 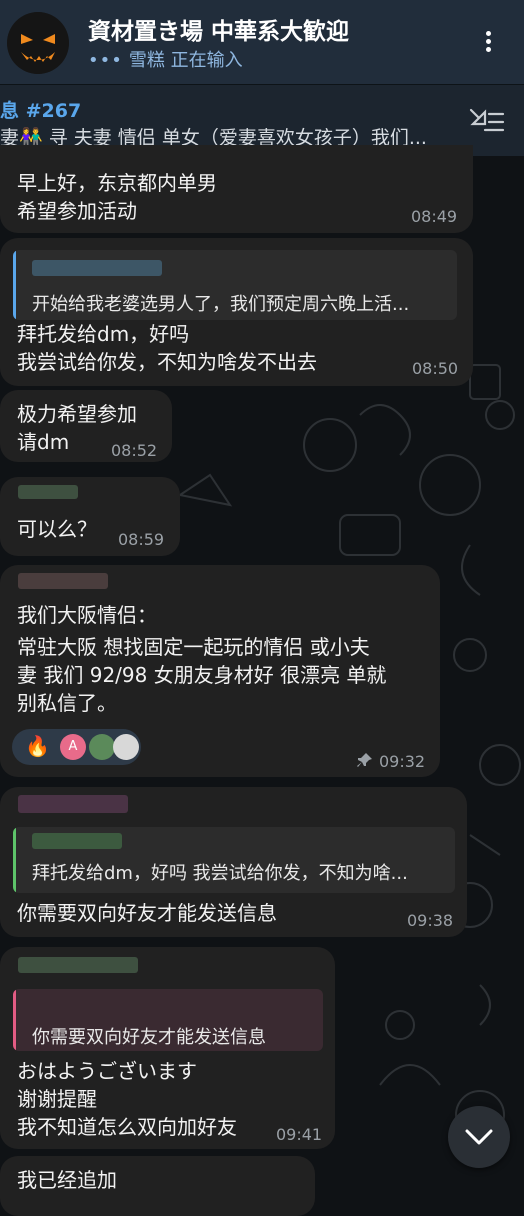 I want to click on message-line: 妻 我们 92/98 女朋友身材好 很漂亮 单就, so click(x=202, y=675).